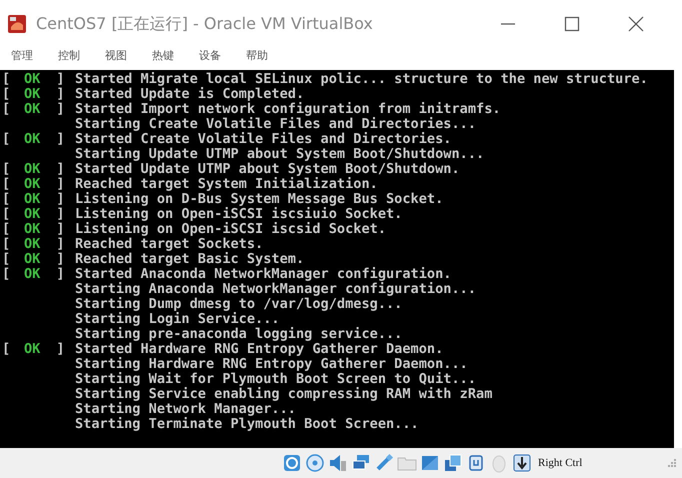 Image resolution: width=682 pixels, height=478 pixels. I want to click on display-icon, so click(430, 463).